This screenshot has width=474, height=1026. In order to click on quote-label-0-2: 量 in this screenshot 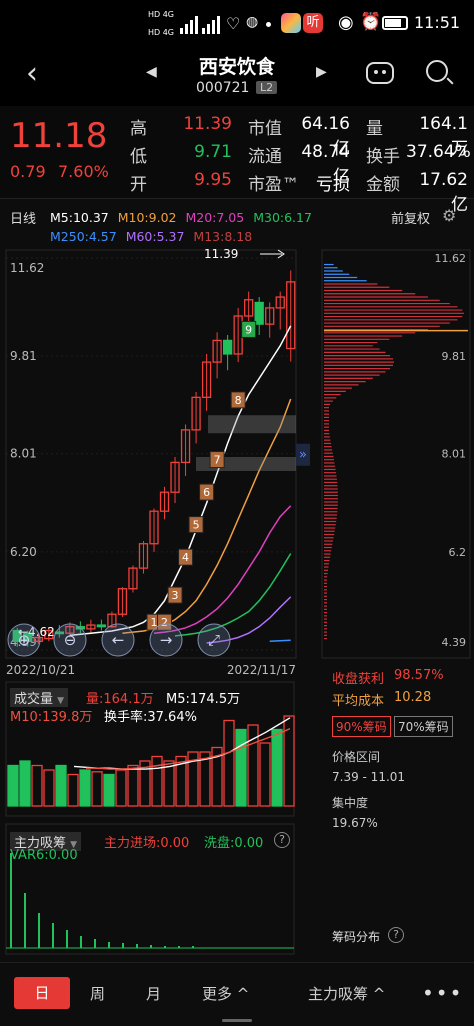, I will do `click(374, 129)`.